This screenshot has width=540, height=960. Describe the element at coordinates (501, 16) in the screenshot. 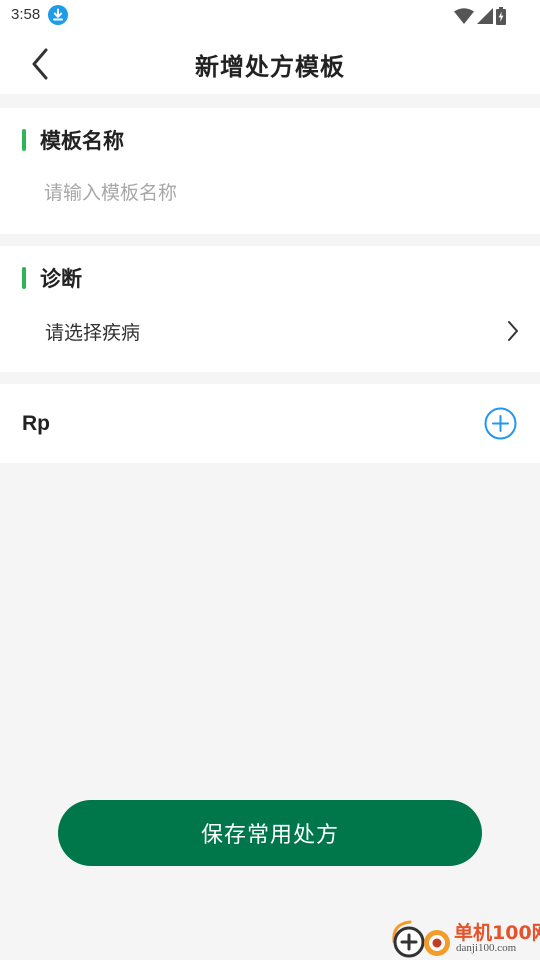

I see `battery-charging-icon` at that location.